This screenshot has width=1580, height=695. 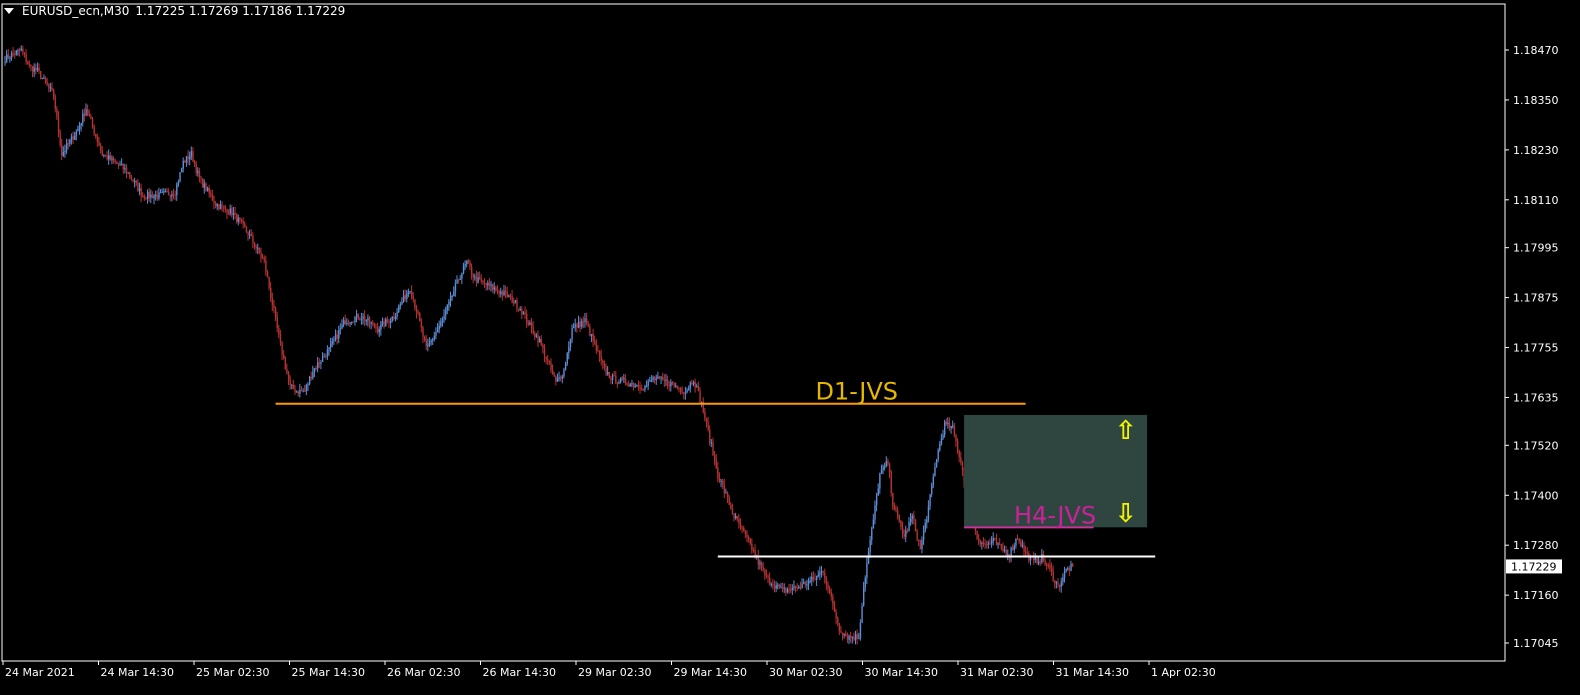 I want to click on window-menu-icon, so click(x=9, y=11).